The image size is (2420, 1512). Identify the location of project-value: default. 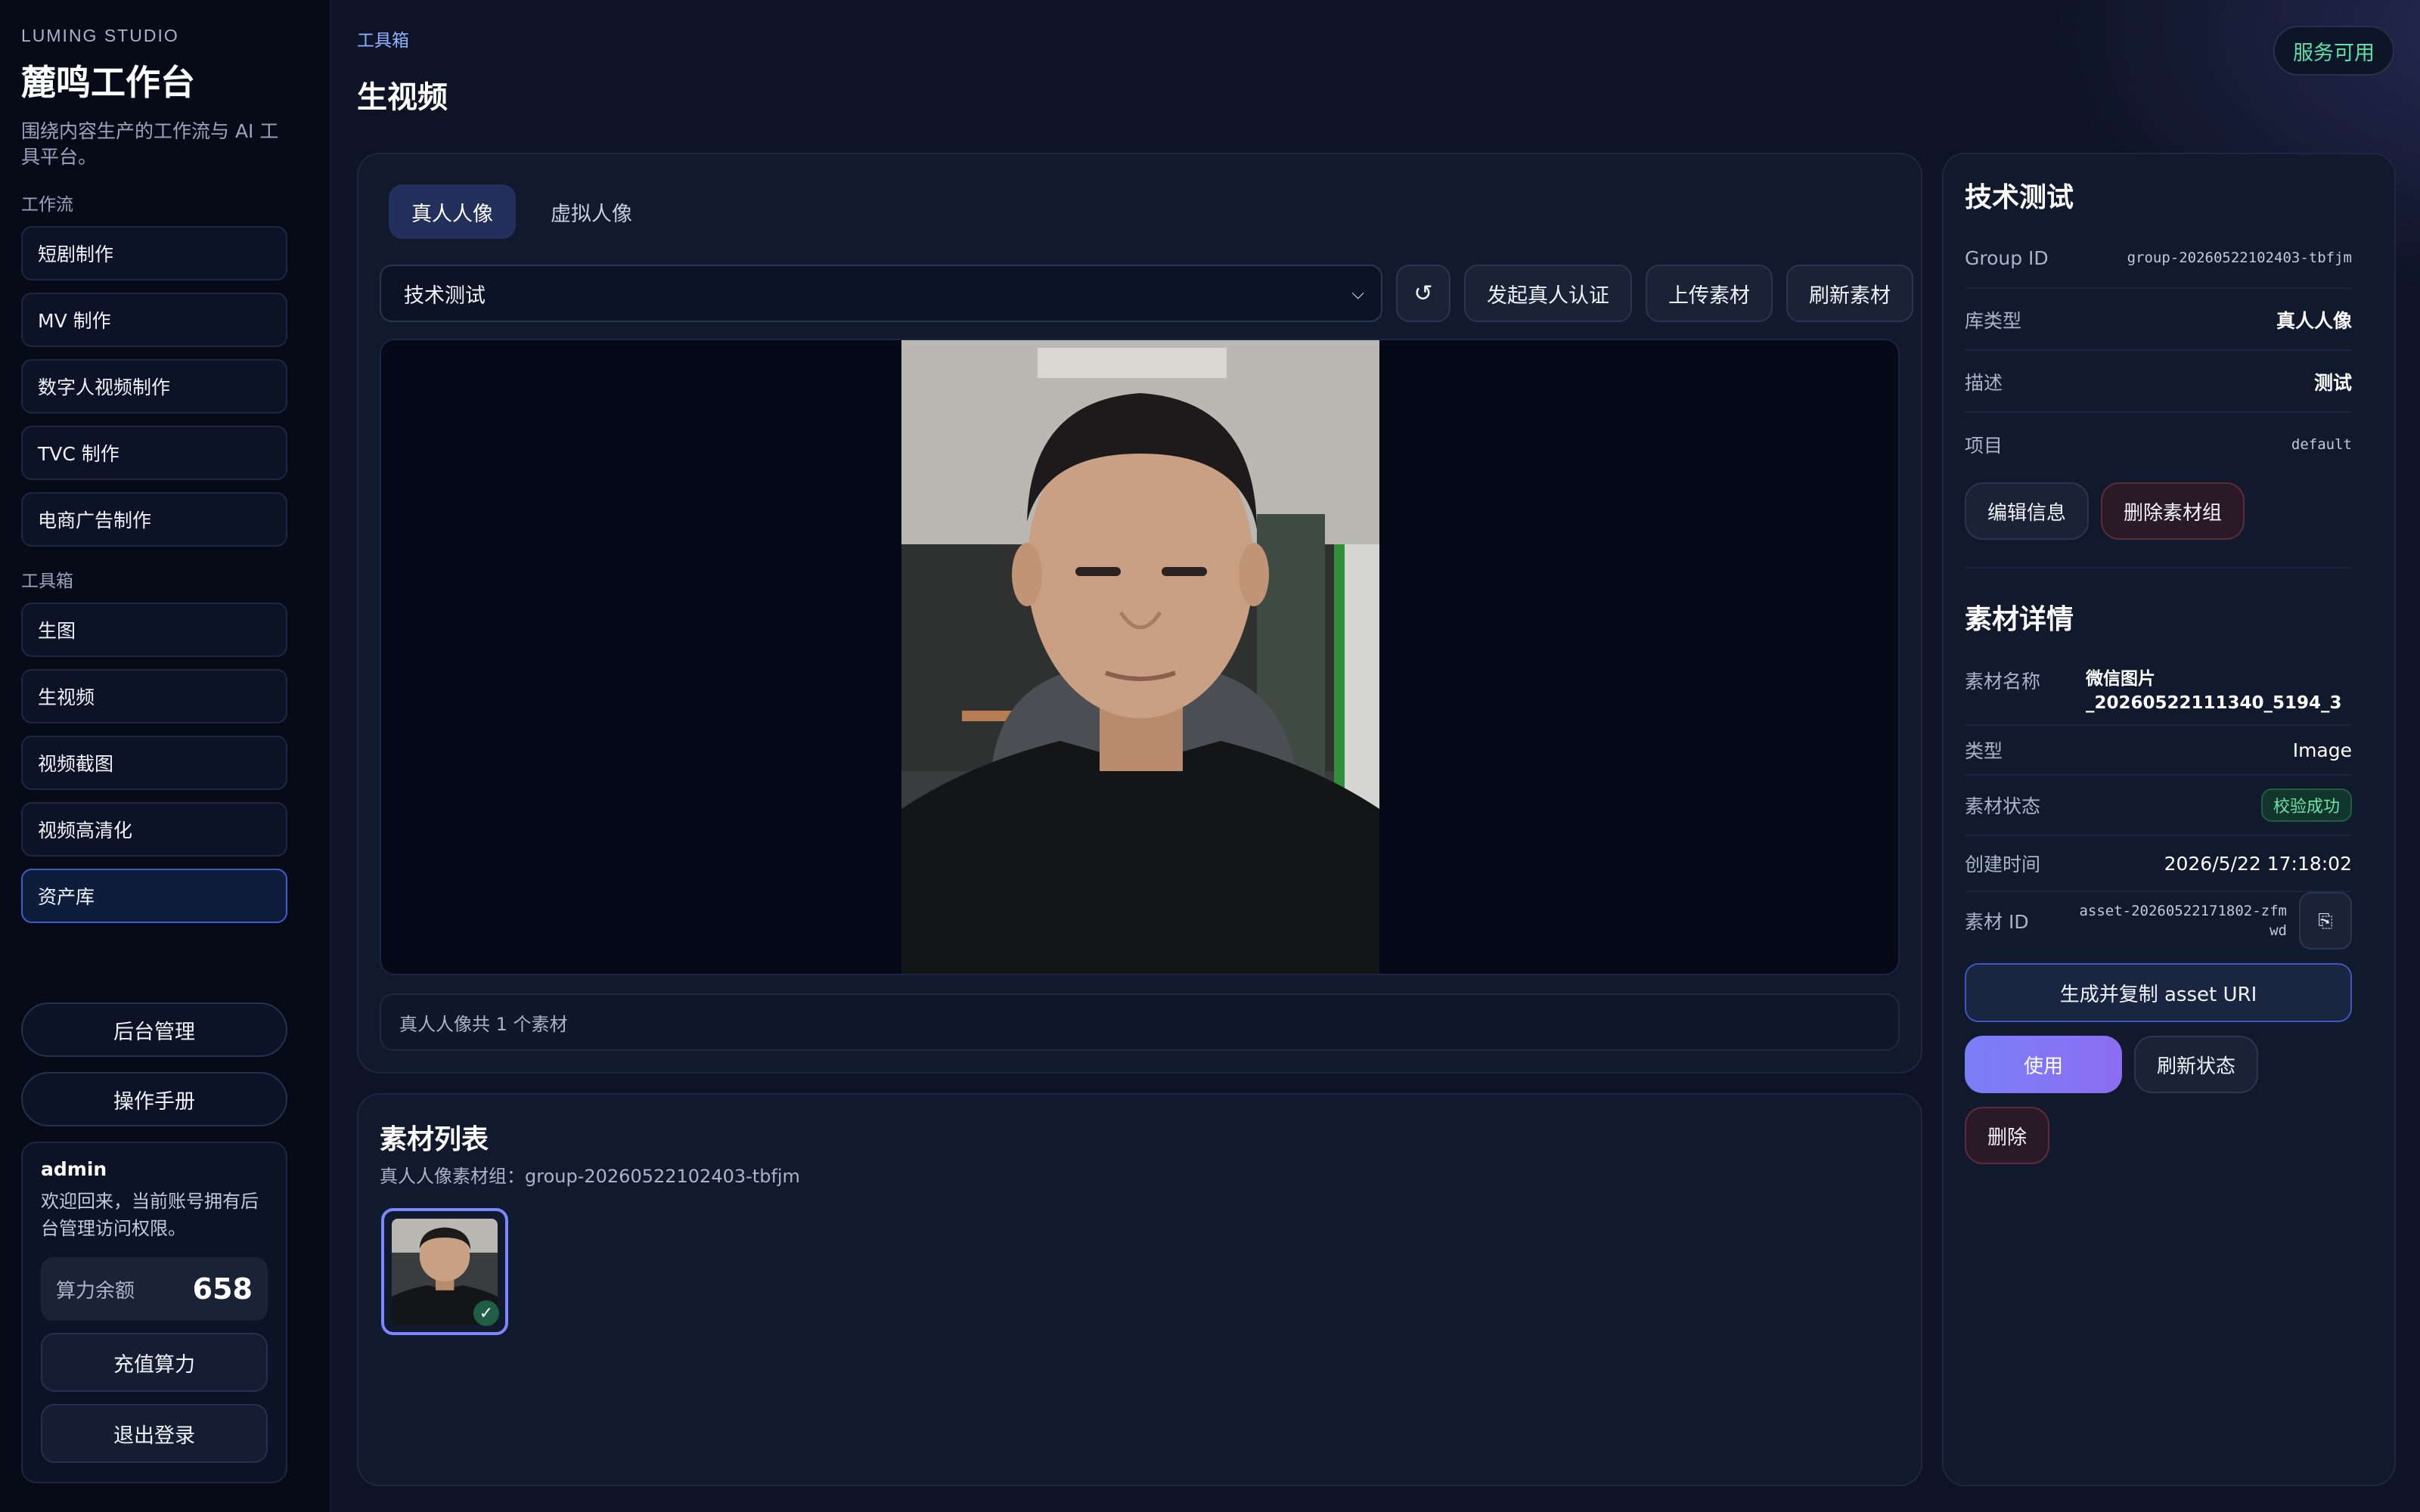
(2321, 444).